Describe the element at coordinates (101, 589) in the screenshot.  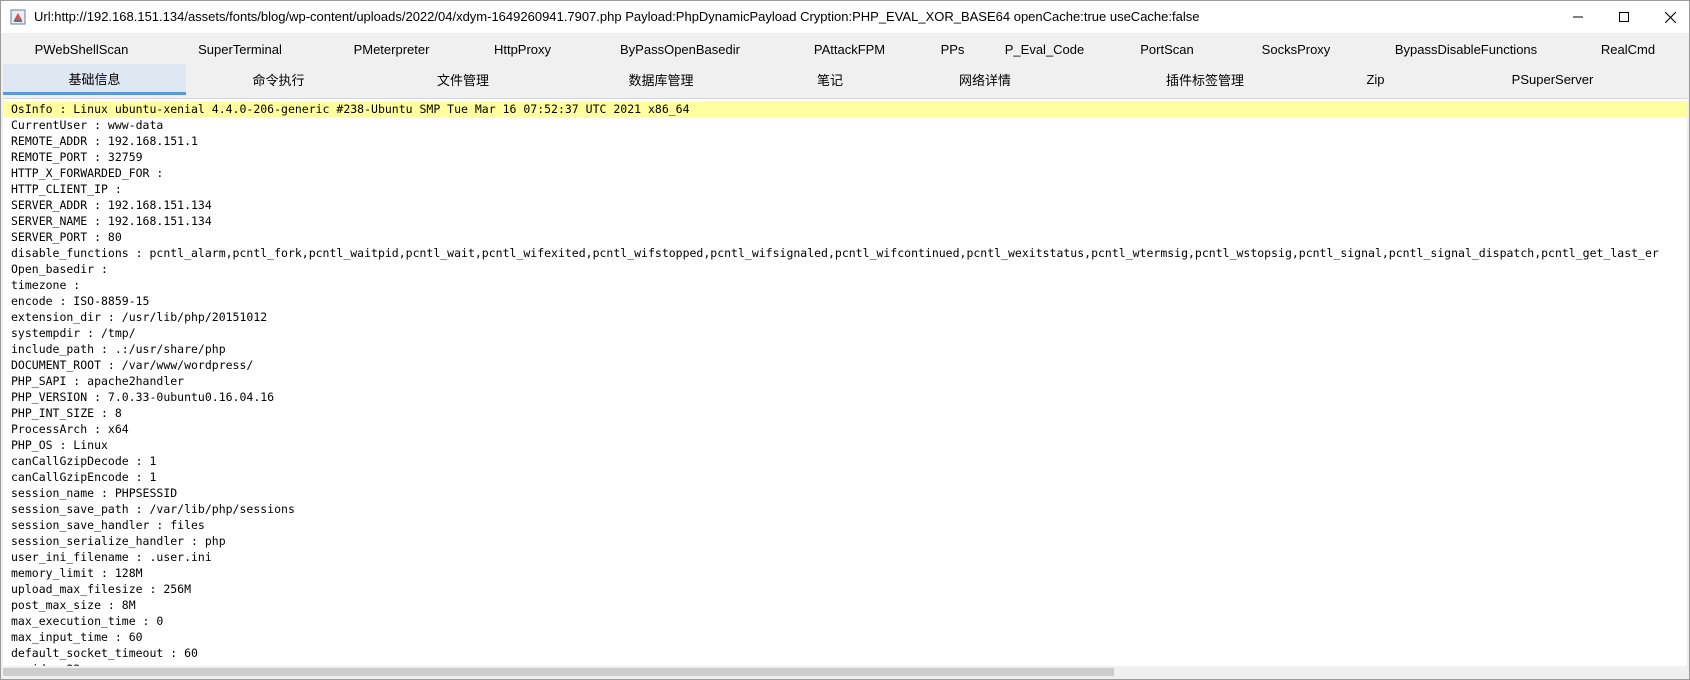
I see `info-line: upload_max_filesize : 256M` at that location.